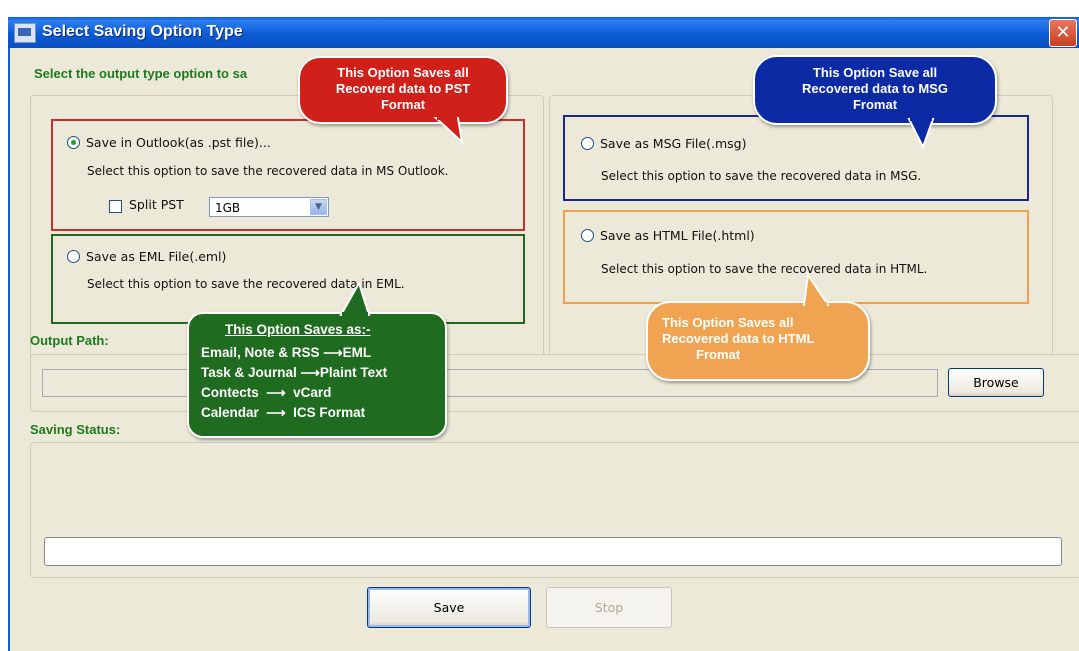 The width and height of the screenshot is (1079, 651). What do you see at coordinates (403, 104) in the screenshot?
I see `pst-callout-line-3: Format` at bounding box center [403, 104].